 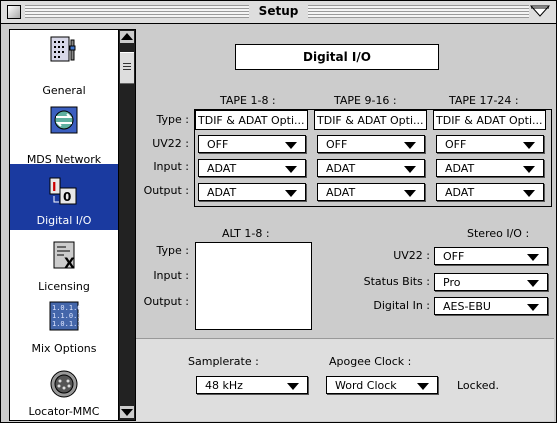 I want to click on stereo-uv22-label: UV22 :, so click(x=411, y=255).